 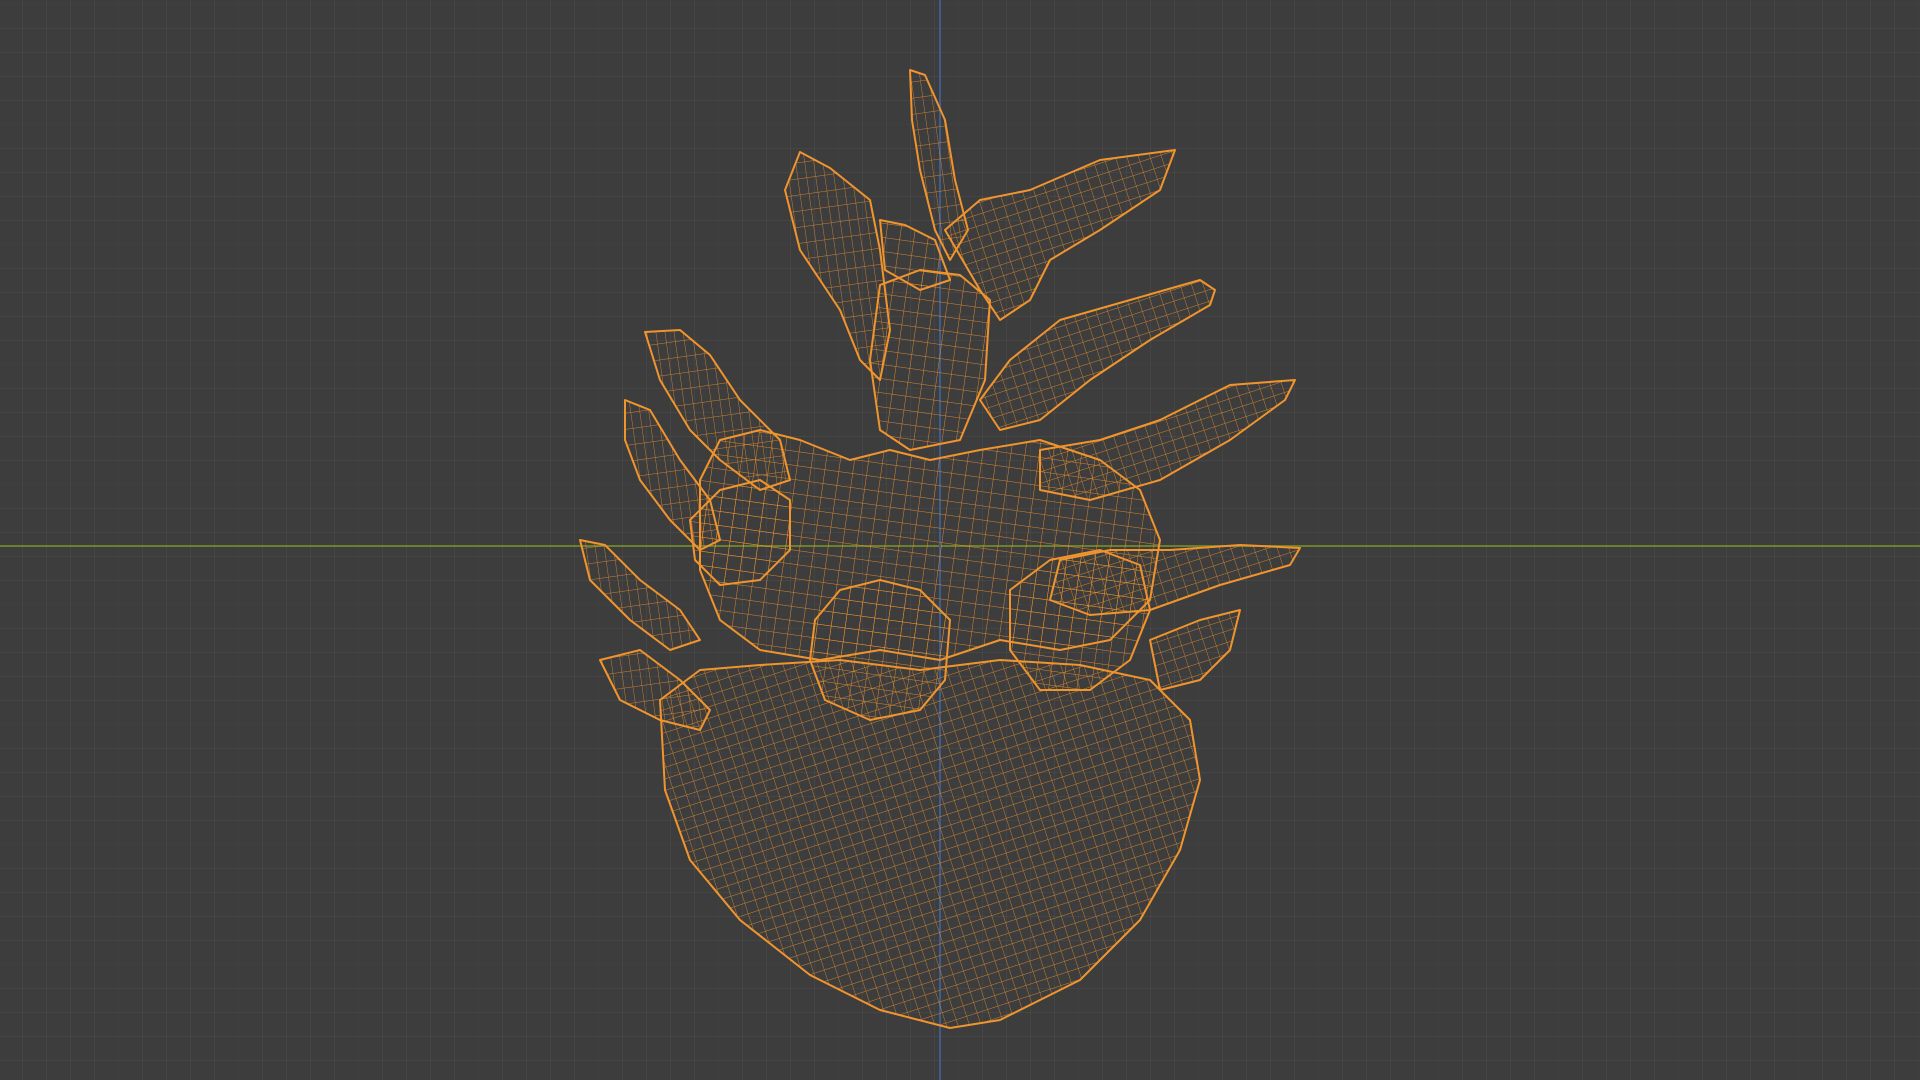 What do you see at coordinates (880, 650) in the screenshot?
I see `body-knob-center` at bounding box center [880, 650].